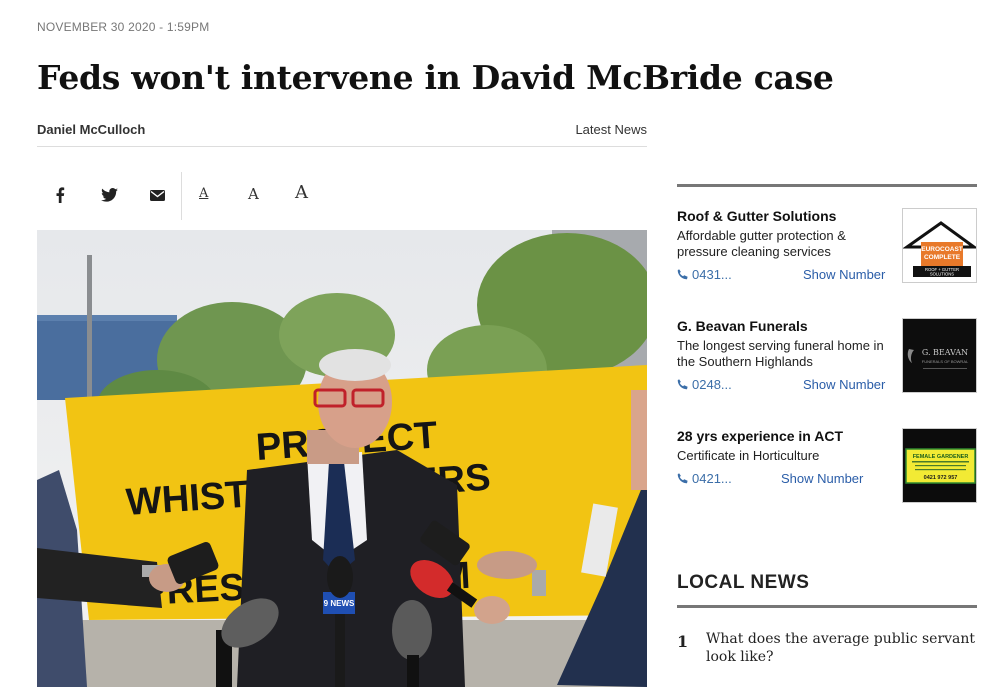  I want to click on email-share-button, so click(157, 195).